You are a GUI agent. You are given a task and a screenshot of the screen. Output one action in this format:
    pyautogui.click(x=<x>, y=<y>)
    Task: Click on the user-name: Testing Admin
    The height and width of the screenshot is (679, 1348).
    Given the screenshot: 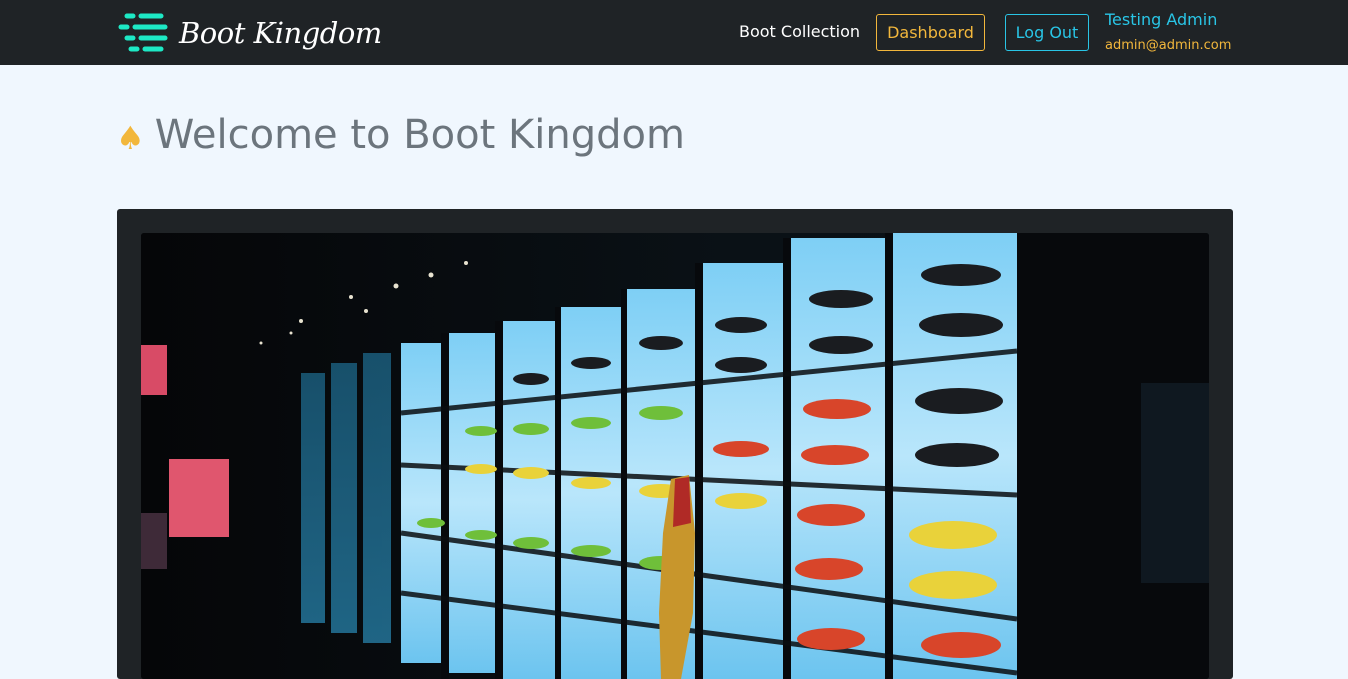 What is the action you would take?
    pyautogui.click(x=1161, y=19)
    